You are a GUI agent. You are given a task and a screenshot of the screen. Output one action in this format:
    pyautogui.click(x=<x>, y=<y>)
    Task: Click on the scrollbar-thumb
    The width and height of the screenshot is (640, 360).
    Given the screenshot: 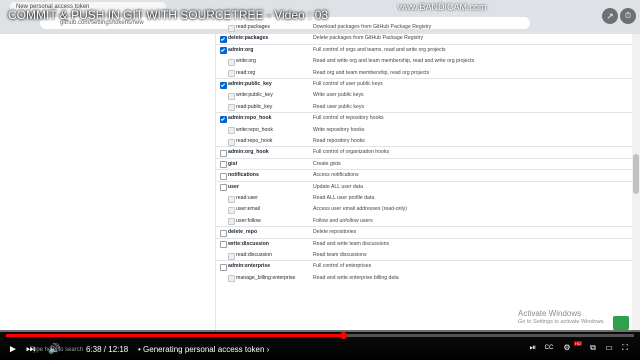 What is the action you would take?
    pyautogui.click(x=636, y=174)
    